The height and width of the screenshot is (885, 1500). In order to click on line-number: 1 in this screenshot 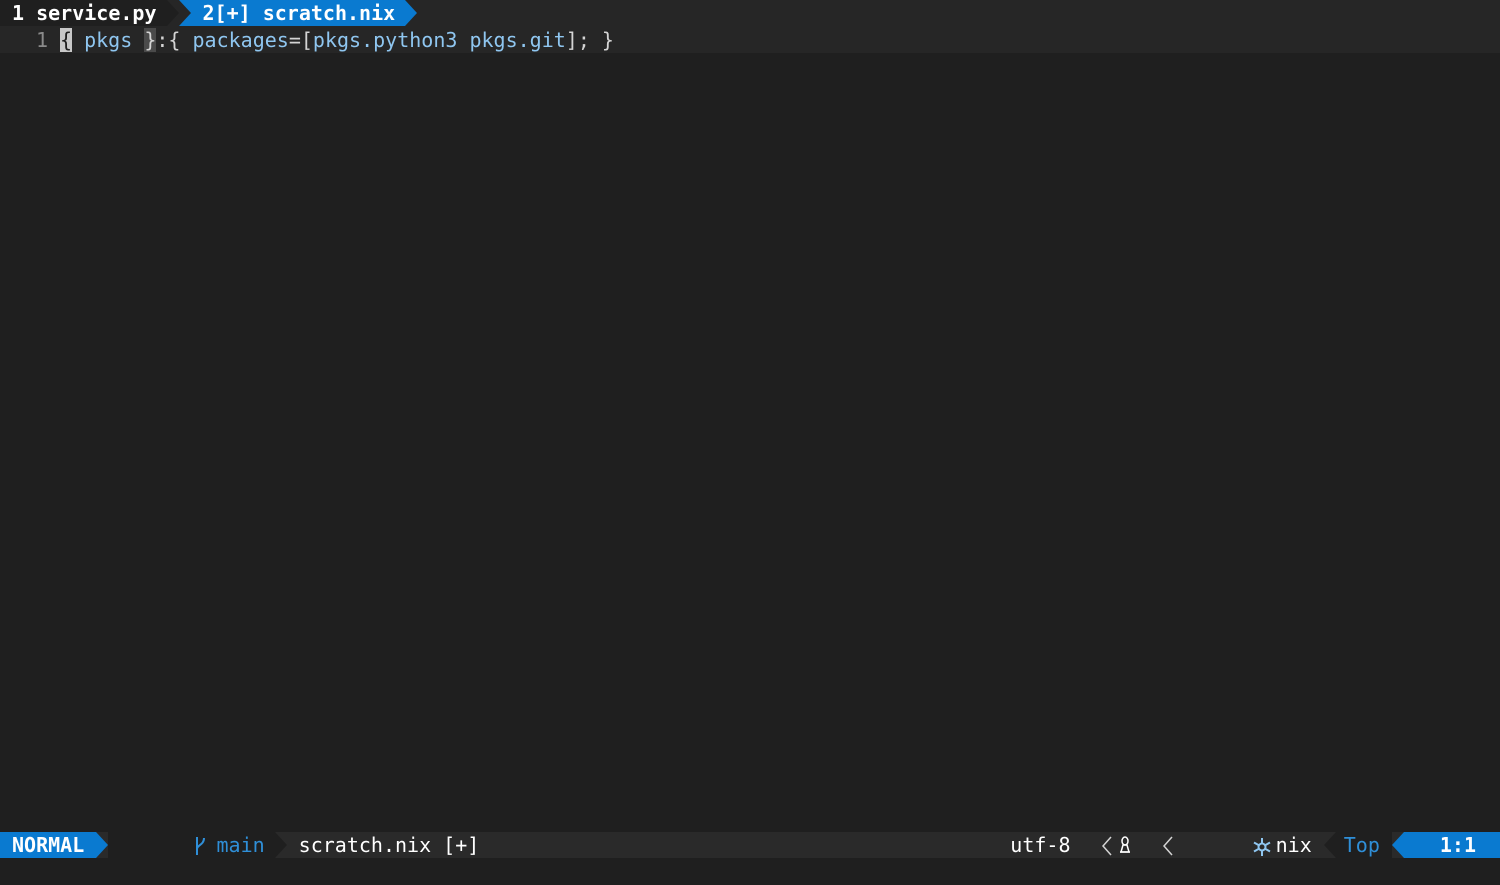, I will do `click(41, 39)`.